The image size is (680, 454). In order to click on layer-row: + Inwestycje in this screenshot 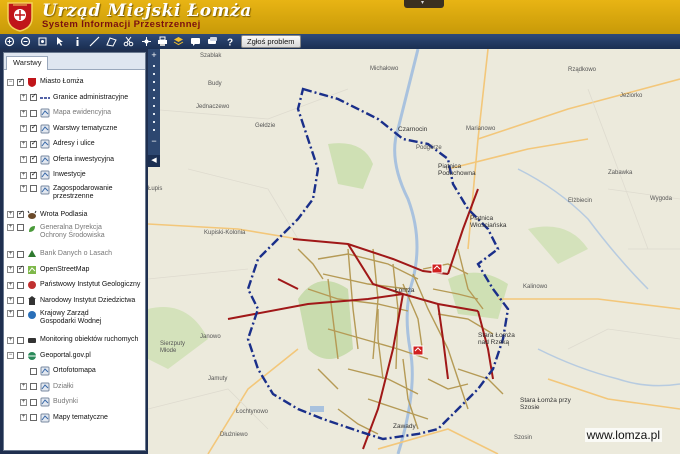, I will do `click(53, 175)`.